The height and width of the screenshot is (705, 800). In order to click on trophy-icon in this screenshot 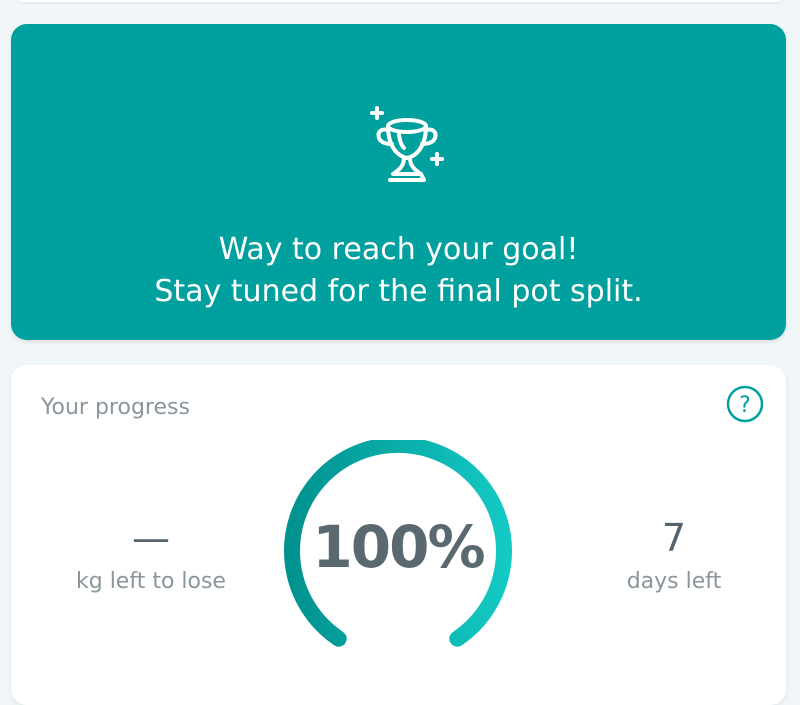, I will do `click(407, 144)`.